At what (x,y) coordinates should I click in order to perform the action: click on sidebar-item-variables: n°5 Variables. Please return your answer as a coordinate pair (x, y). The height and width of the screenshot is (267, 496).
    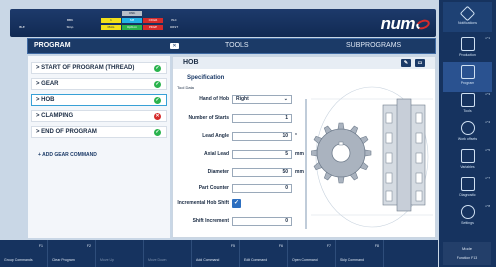
    Looking at the image, I should click on (467, 161).